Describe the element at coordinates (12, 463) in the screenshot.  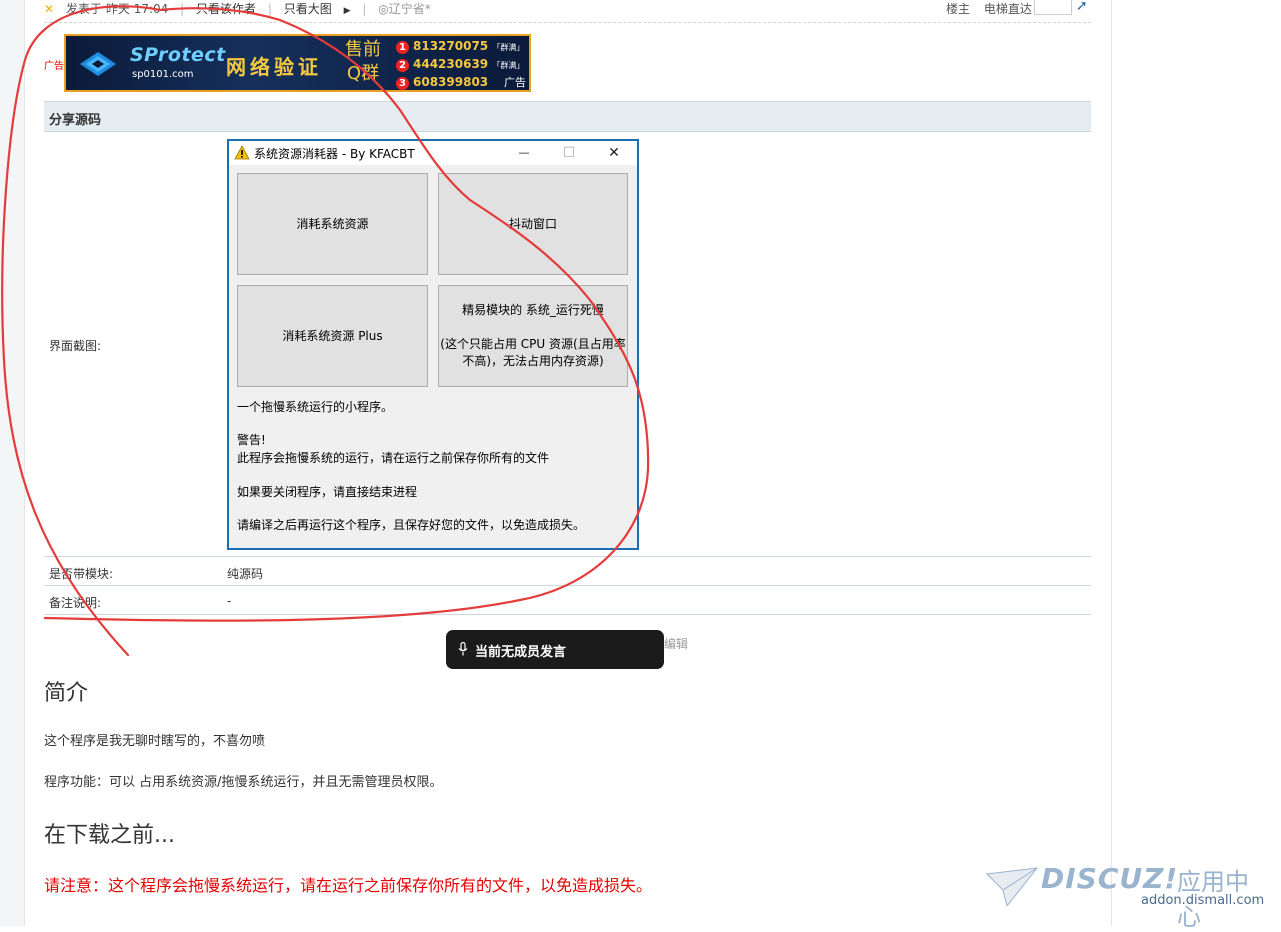
I see `left-gutter` at that location.